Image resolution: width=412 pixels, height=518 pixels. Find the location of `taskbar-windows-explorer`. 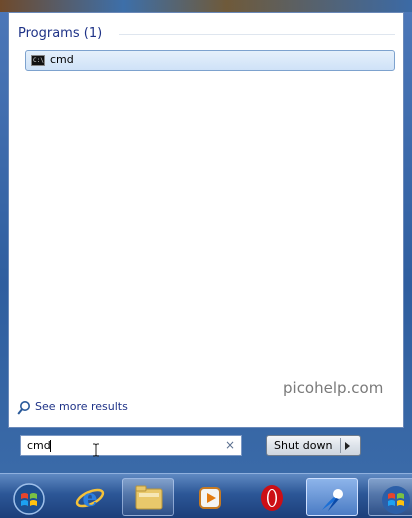

taskbar-windows-explorer is located at coordinates (148, 497).